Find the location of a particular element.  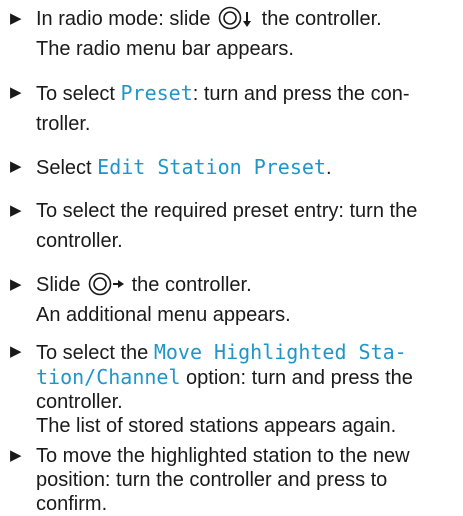

step-2-text: To select is located at coordinates (78, 94).